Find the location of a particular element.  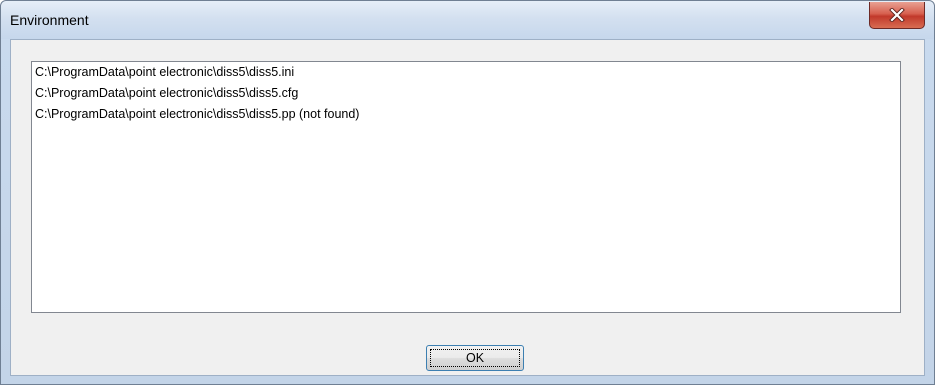

ok-button: OK is located at coordinates (475, 358).